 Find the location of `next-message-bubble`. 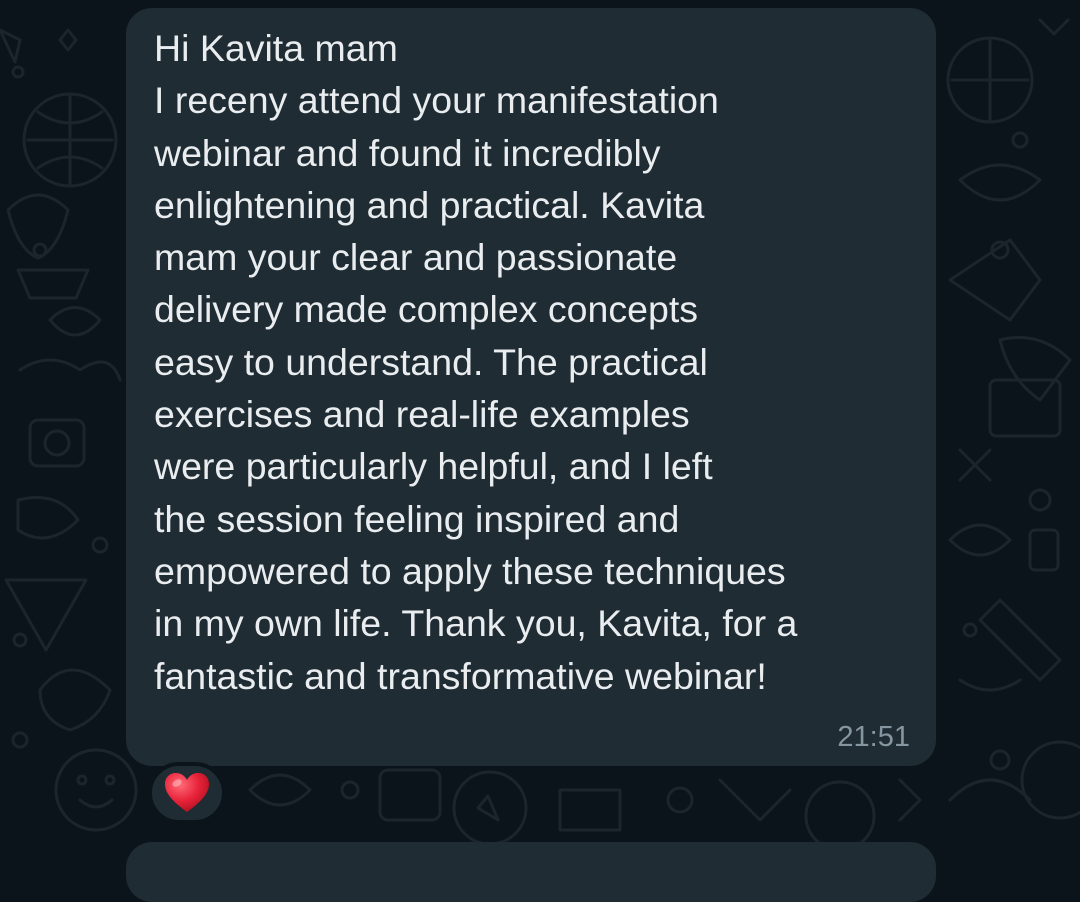

next-message-bubble is located at coordinates (531, 872).